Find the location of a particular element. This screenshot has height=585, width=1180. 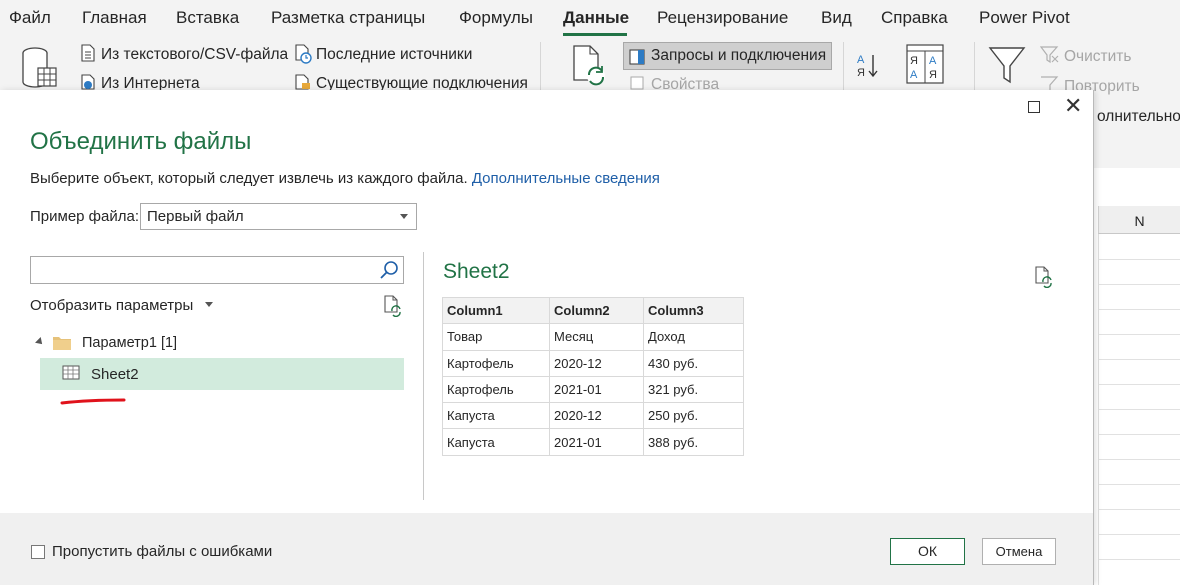

sample-file-select: Первый файл is located at coordinates (278, 216).